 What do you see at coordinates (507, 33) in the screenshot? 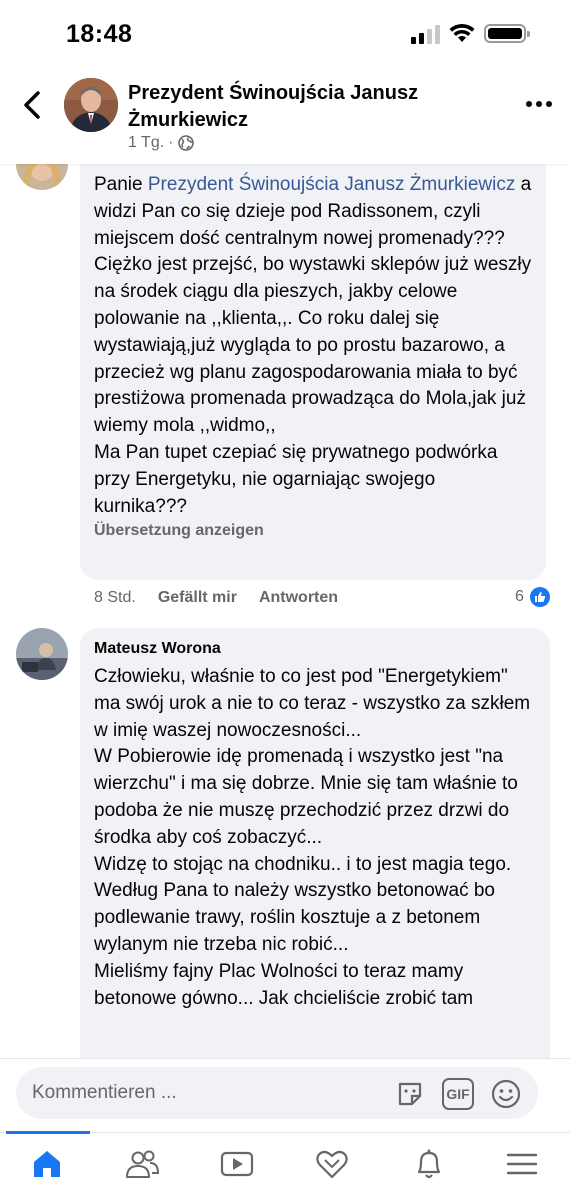
I see `battery-icon` at bounding box center [507, 33].